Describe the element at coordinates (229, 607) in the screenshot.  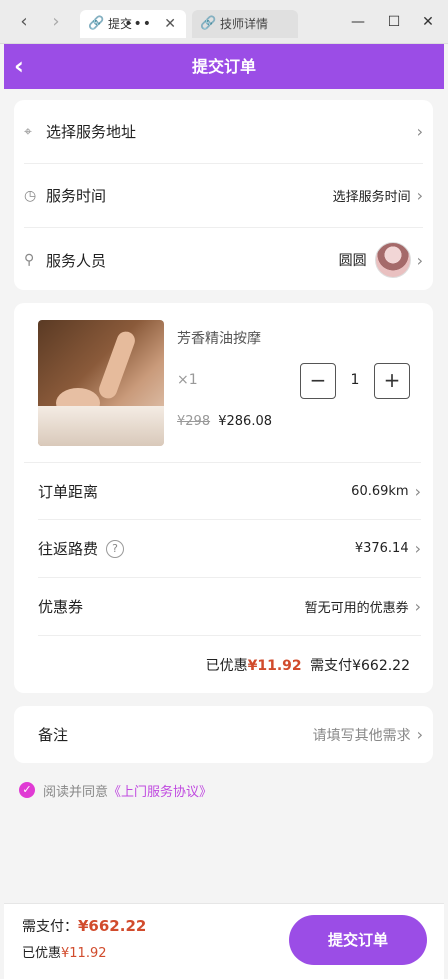
I see `coupon-row: 优惠券 暂无可用的优惠券 ›` at that location.